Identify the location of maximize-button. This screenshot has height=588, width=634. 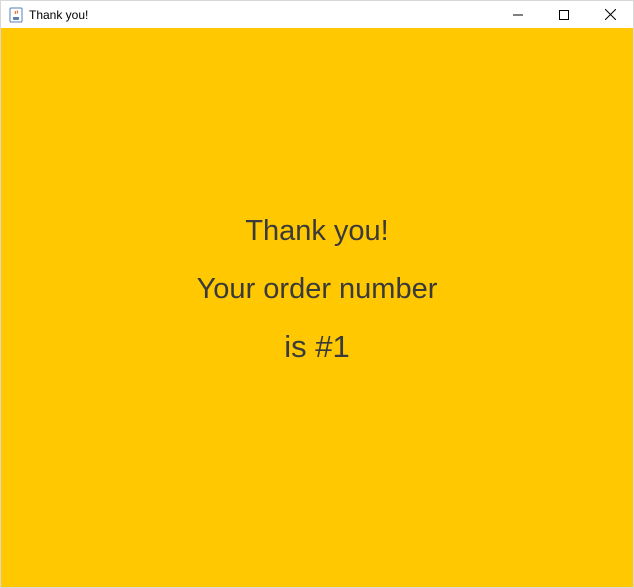
(564, 14).